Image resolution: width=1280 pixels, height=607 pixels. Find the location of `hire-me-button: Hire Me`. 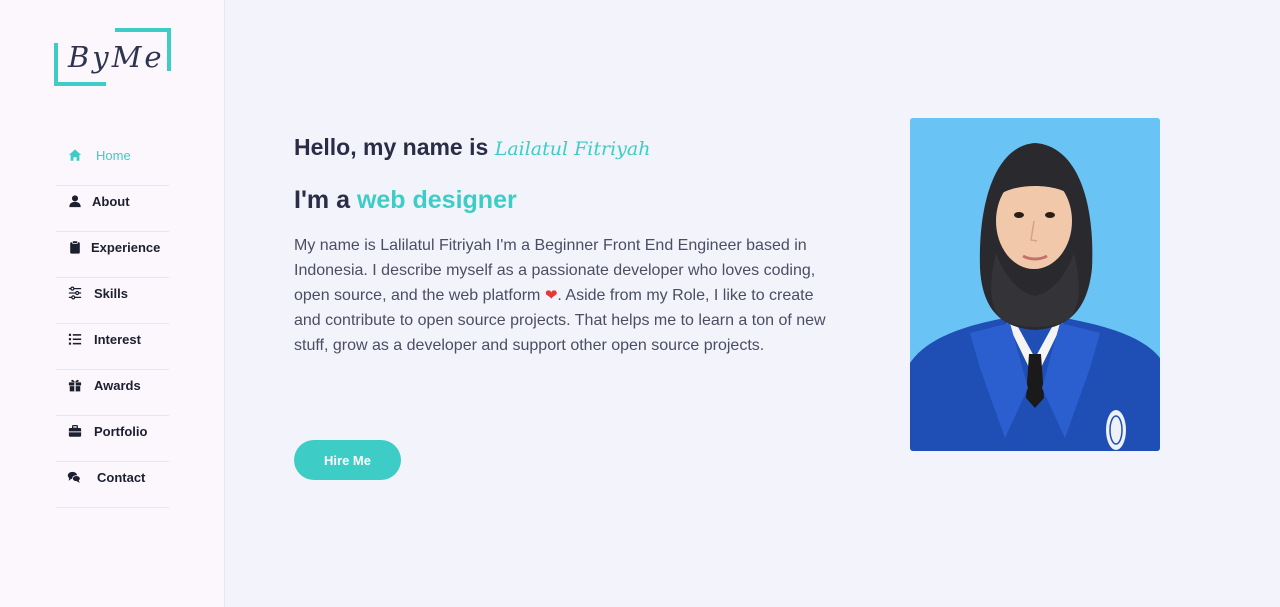

hire-me-button: Hire Me is located at coordinates (347, 460).